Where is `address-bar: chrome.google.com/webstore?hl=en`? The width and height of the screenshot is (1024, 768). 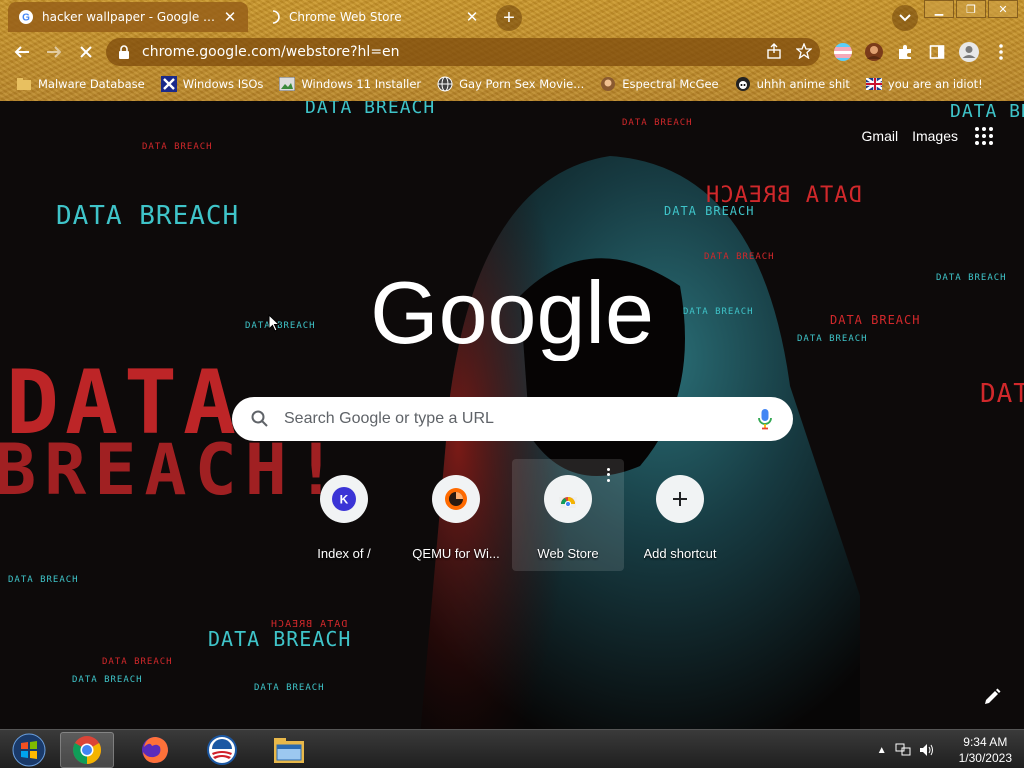 address-bar: chrome.google.com/webstore?hl=en is located at coordinates (463, 52).